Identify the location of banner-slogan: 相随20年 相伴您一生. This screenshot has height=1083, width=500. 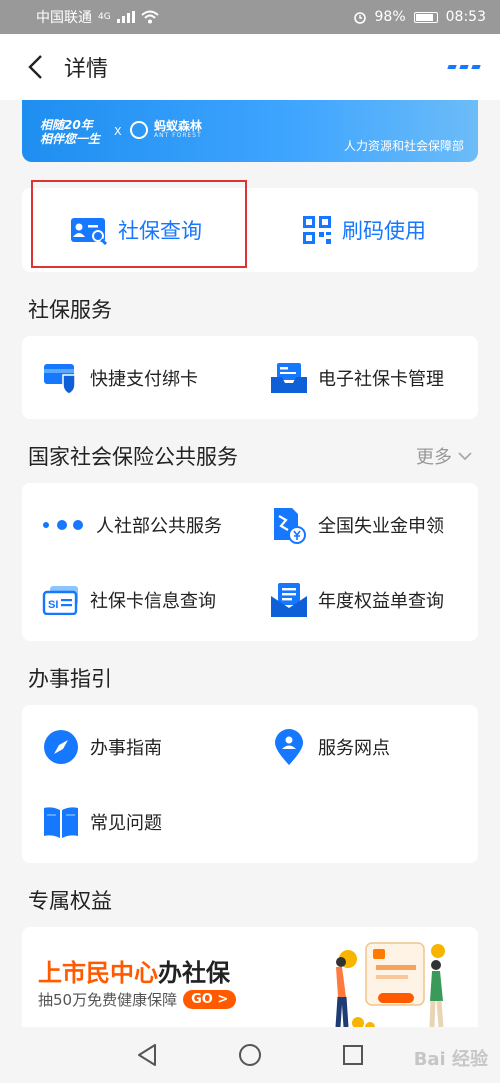
(70, 132).